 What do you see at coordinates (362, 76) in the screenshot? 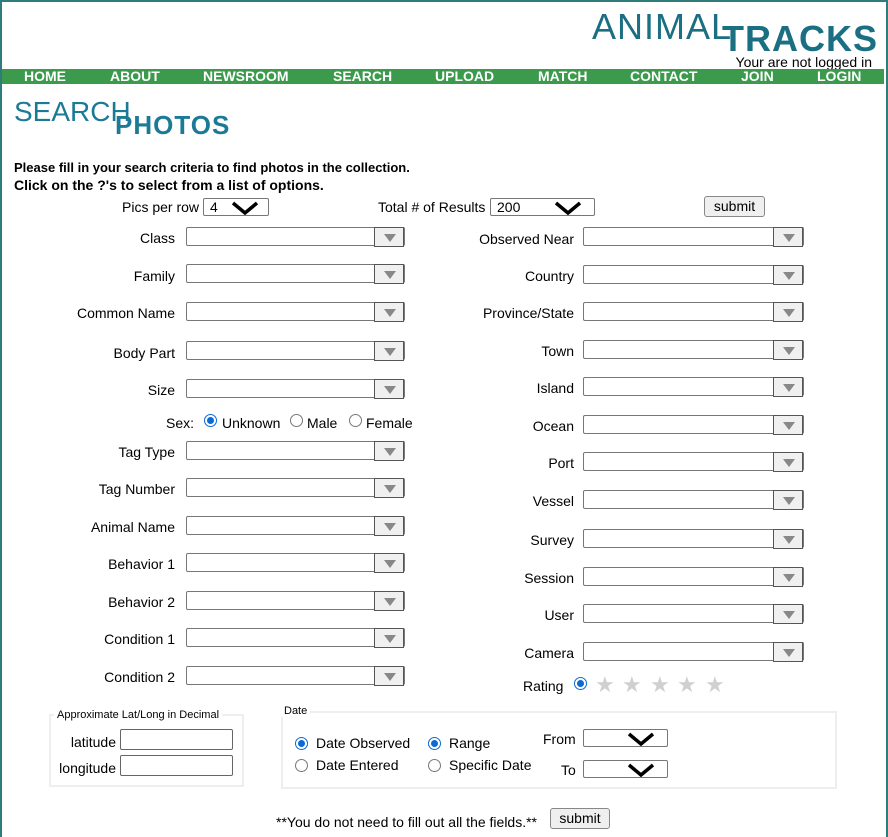
I see `nav-search: SEARCH` at bounding box center [362, 76].